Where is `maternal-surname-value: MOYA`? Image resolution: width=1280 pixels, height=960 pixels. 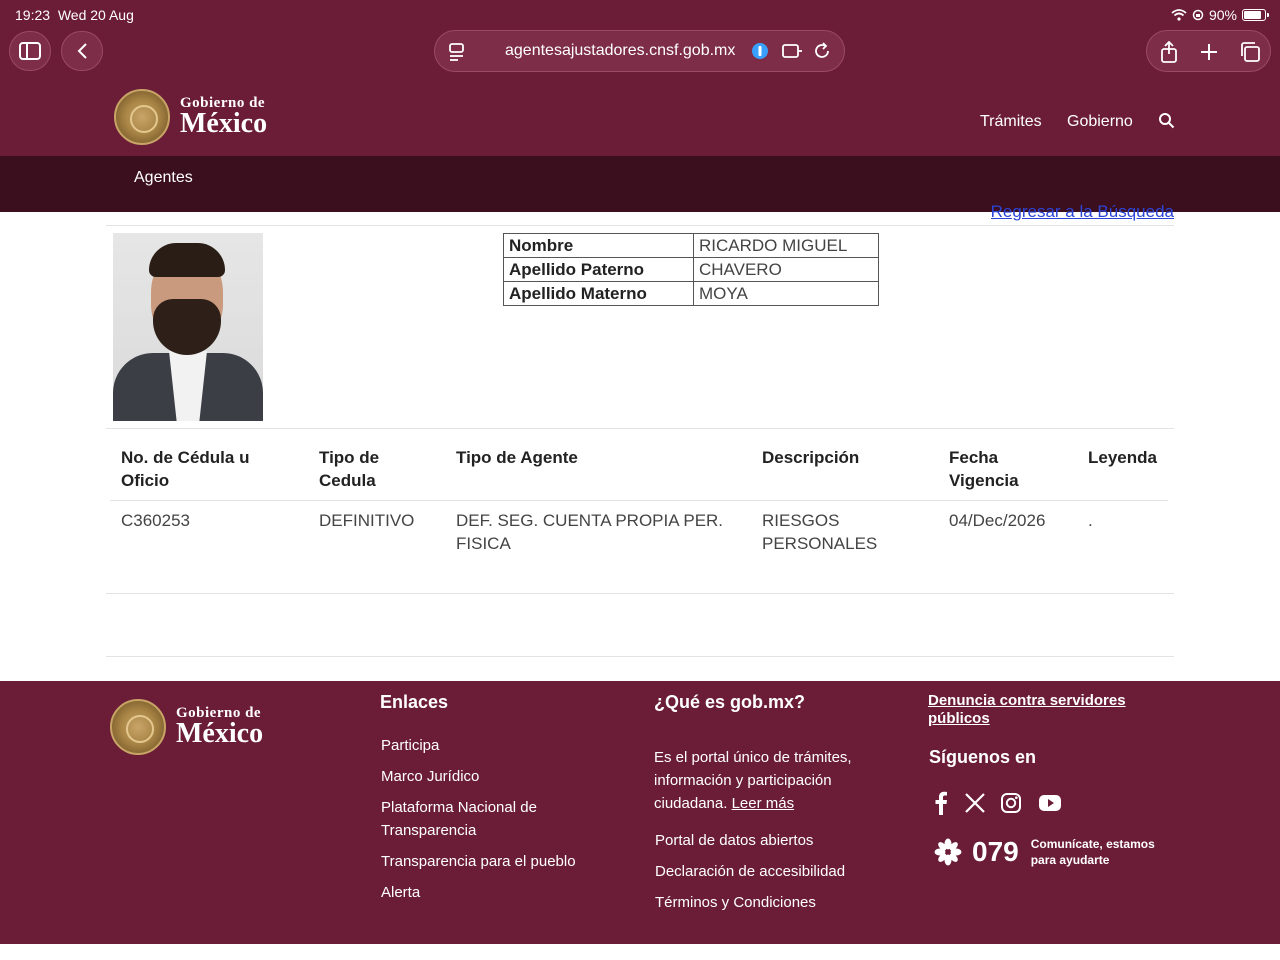
maternal-surname-value: MOYA is located at coordinates (786, 293).